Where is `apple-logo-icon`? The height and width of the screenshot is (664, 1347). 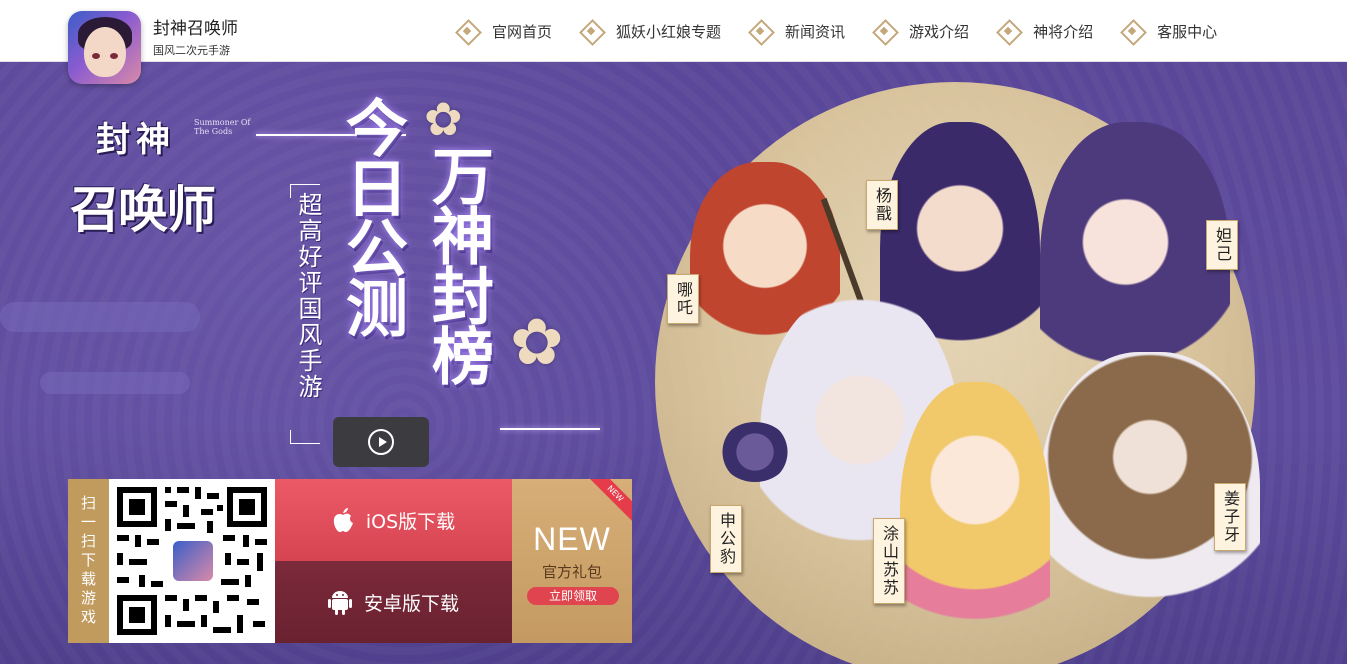
apple-logo-icon is located at coordinates (343, 520).